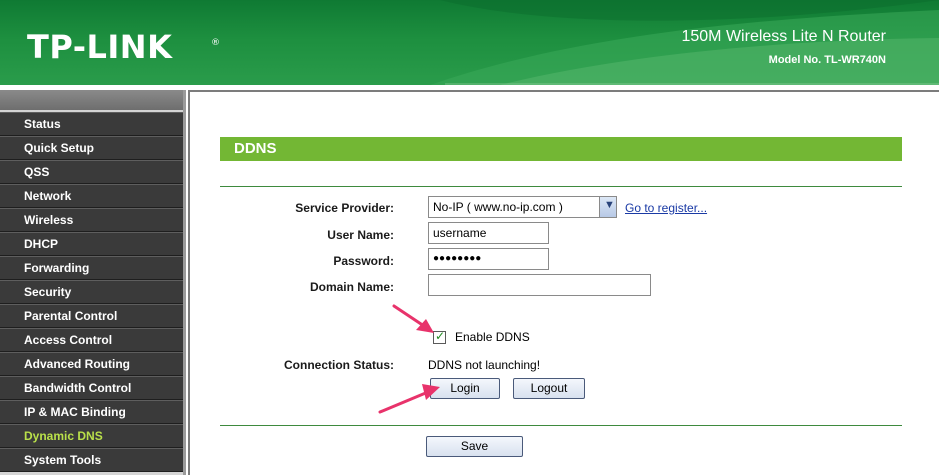 This screenshot has height=475, width=939. I want to click on connection-status-label: Connection Status:, so click(339, 365).